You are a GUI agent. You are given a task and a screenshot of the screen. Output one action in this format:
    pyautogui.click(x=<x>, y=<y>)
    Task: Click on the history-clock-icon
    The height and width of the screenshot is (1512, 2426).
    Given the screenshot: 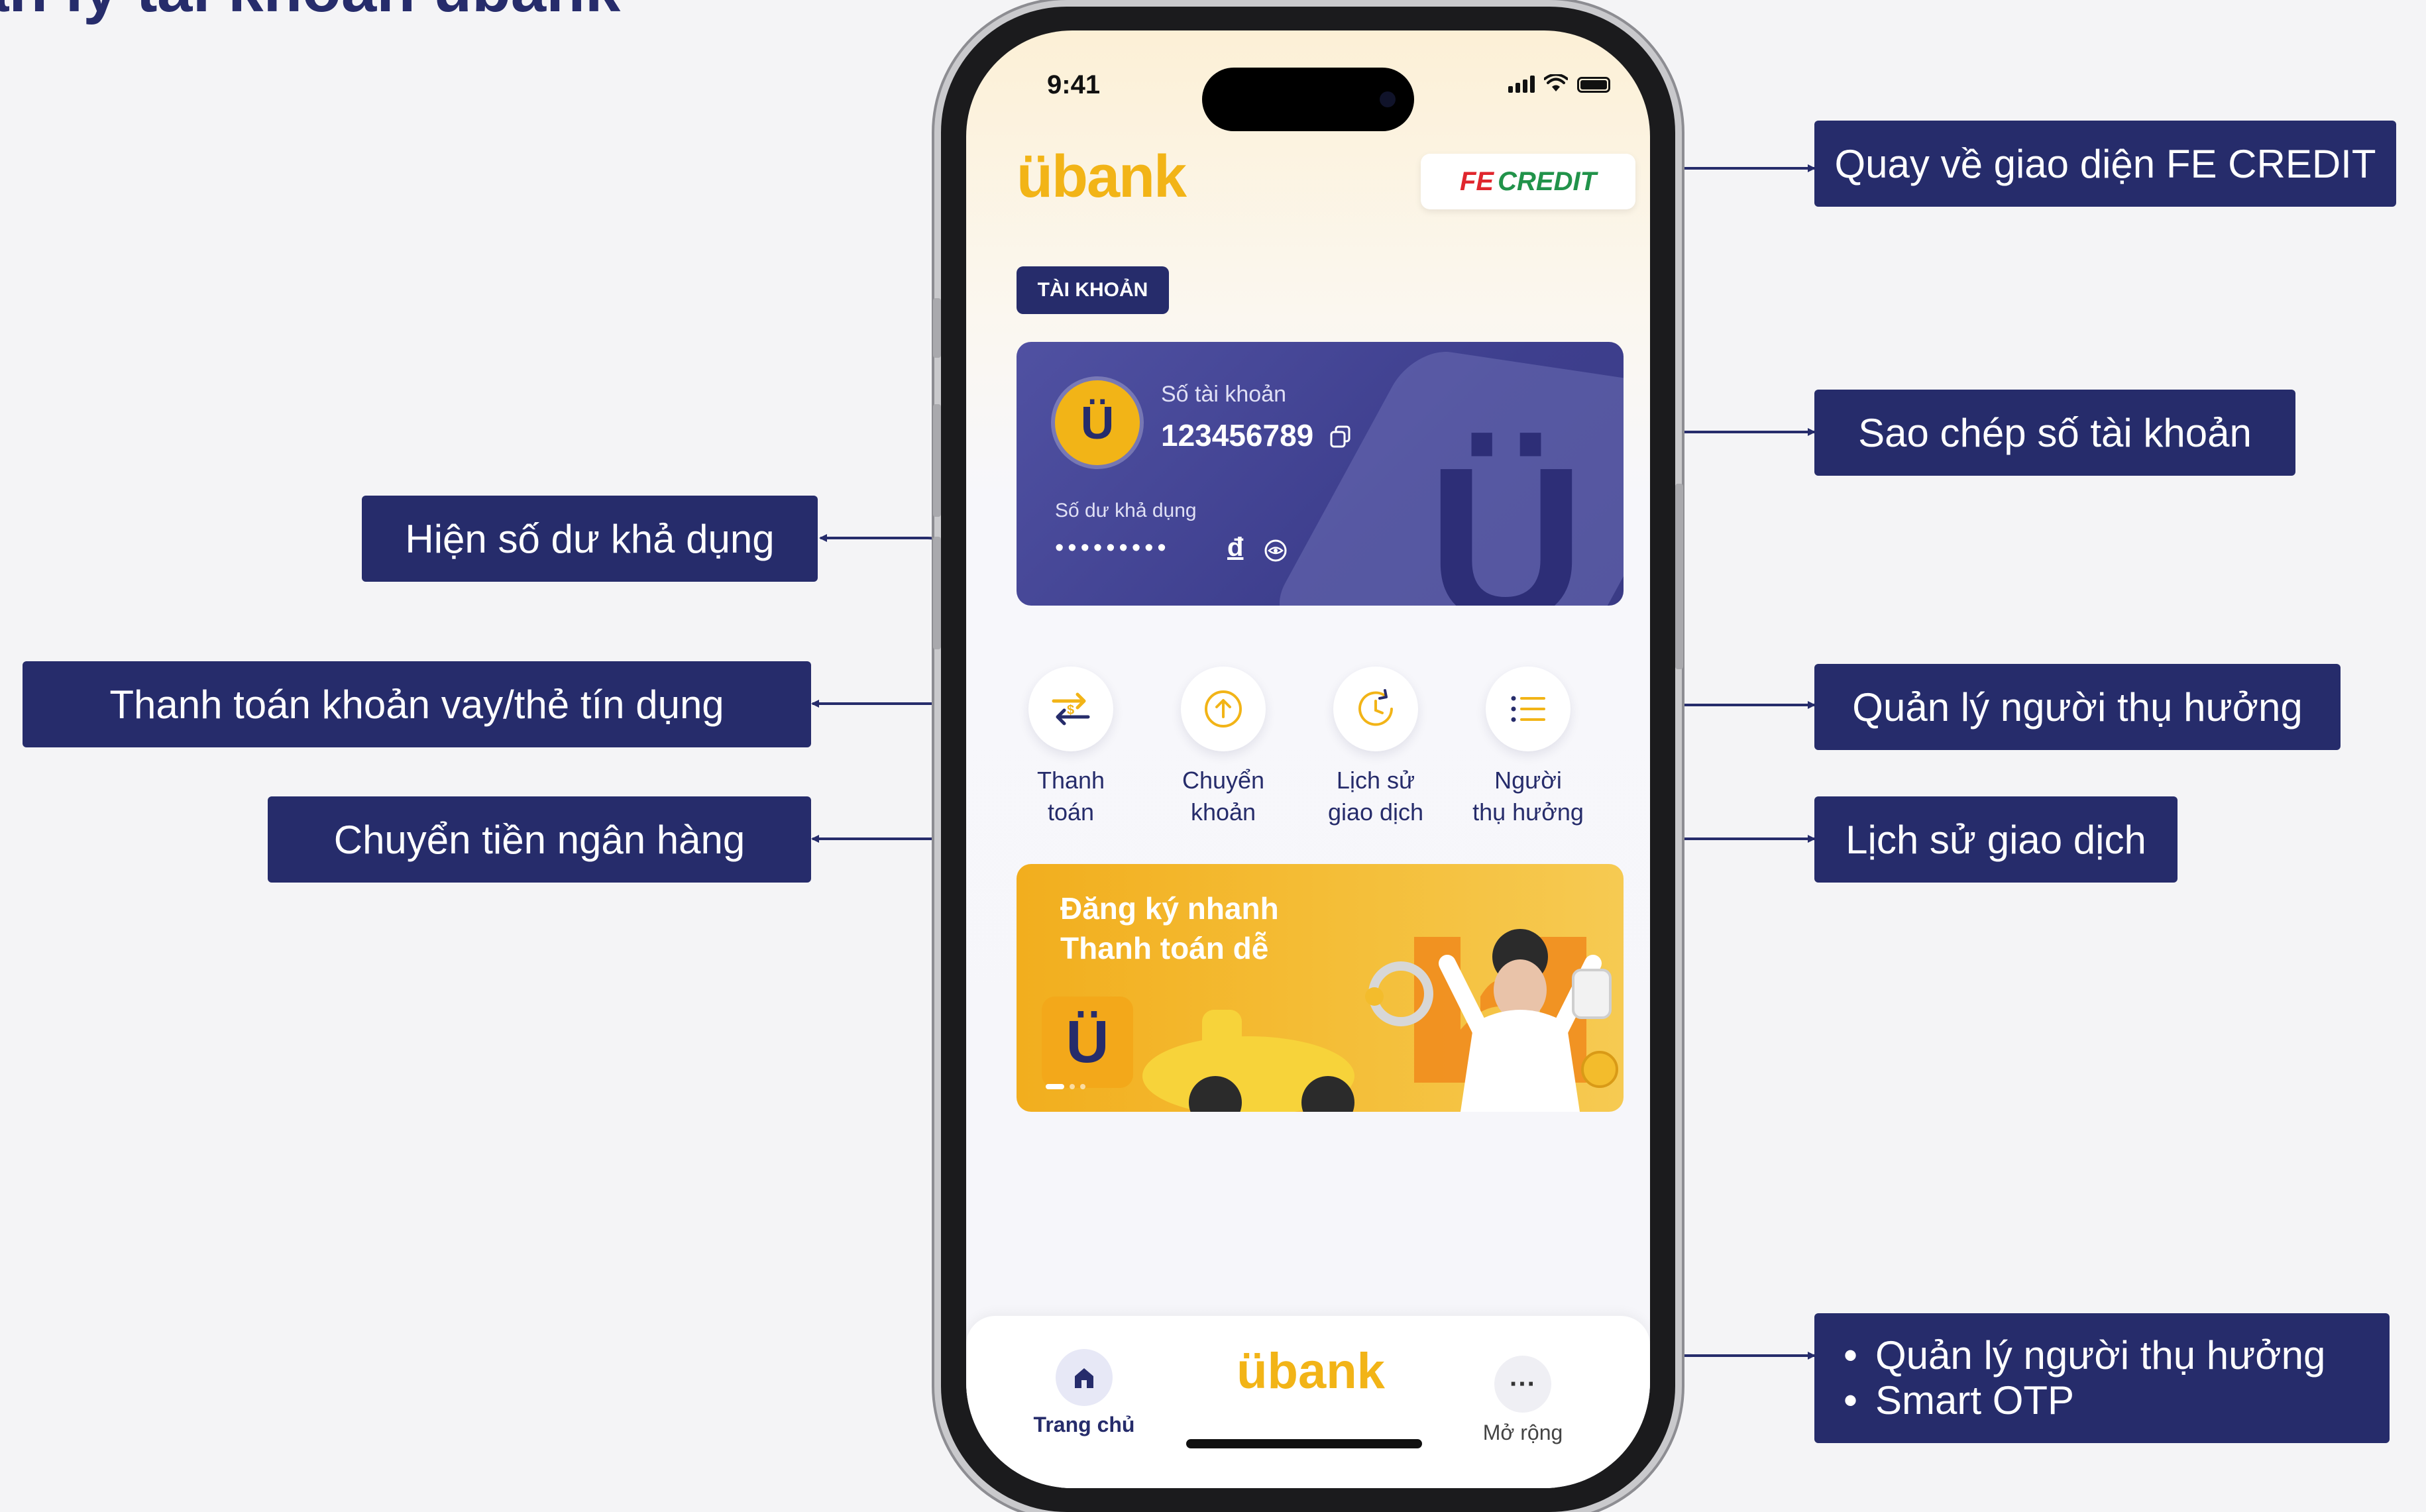 What is the action you would take?
    pyautogui.click(x=1375, y=709)
    